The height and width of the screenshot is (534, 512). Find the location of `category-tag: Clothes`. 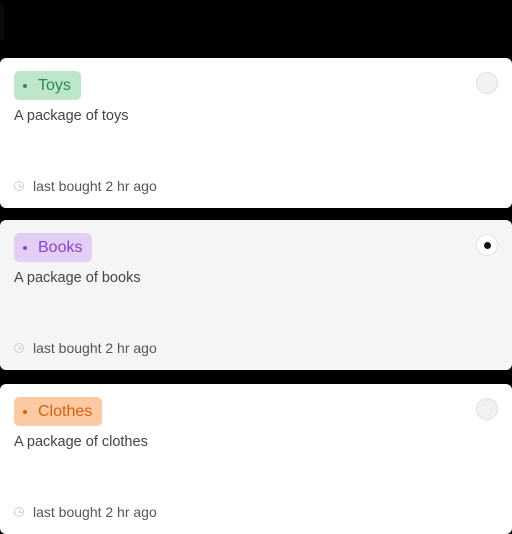

category-tag: Clothes is located at coordinates (58, 411).